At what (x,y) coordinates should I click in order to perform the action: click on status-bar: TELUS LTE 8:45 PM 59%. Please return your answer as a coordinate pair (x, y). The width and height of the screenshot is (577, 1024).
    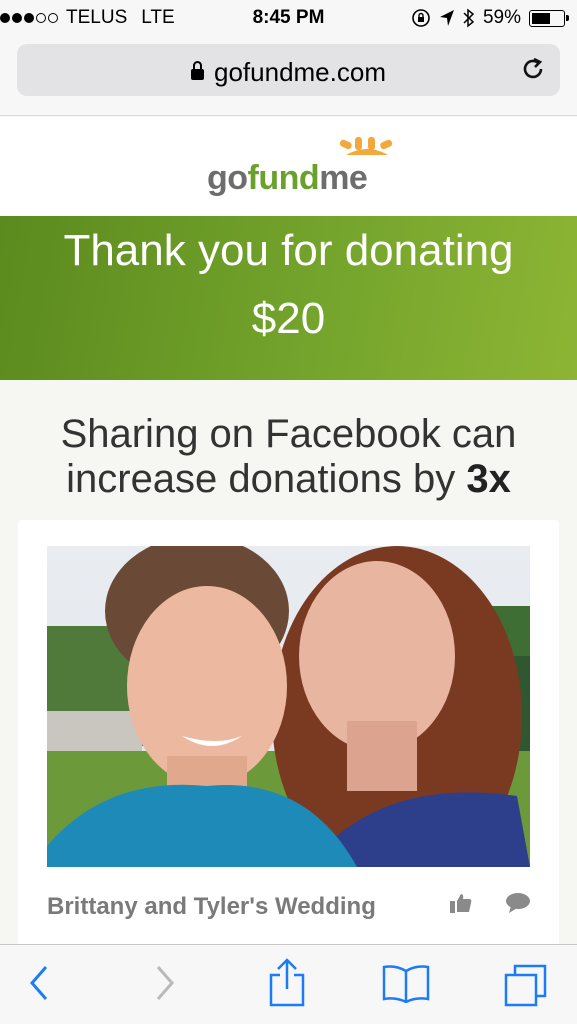
    Looking at the image, I should click on (288, 18).